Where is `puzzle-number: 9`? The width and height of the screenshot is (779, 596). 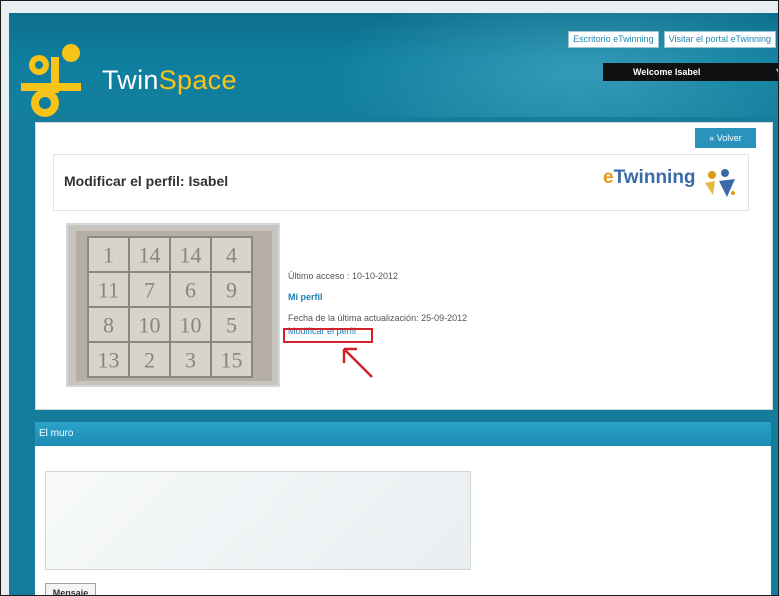 puzzle-number: 9 is located at coordinates (231, 290).